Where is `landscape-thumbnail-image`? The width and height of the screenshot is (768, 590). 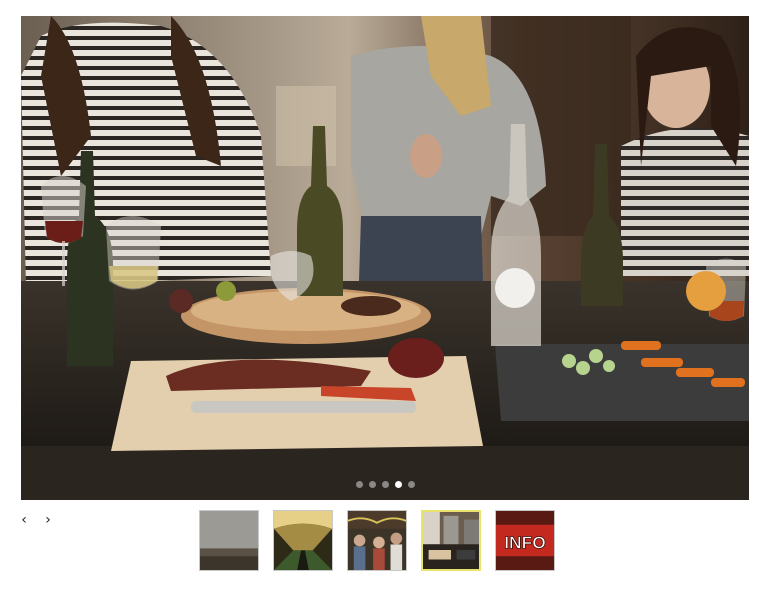
landscape-thumbnail-image is located at coordinates (229, 540).